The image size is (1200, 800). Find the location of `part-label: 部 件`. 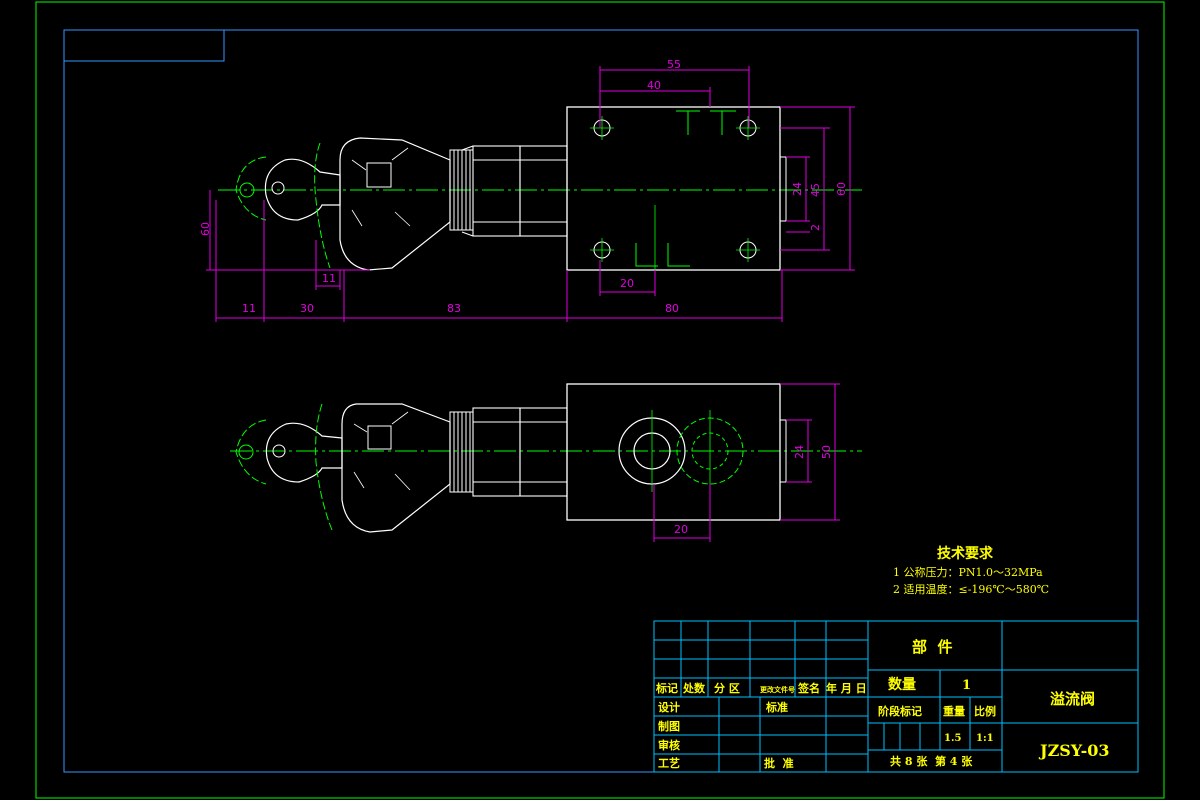

part-label: 部 件 is located at coordinates (932, 647).